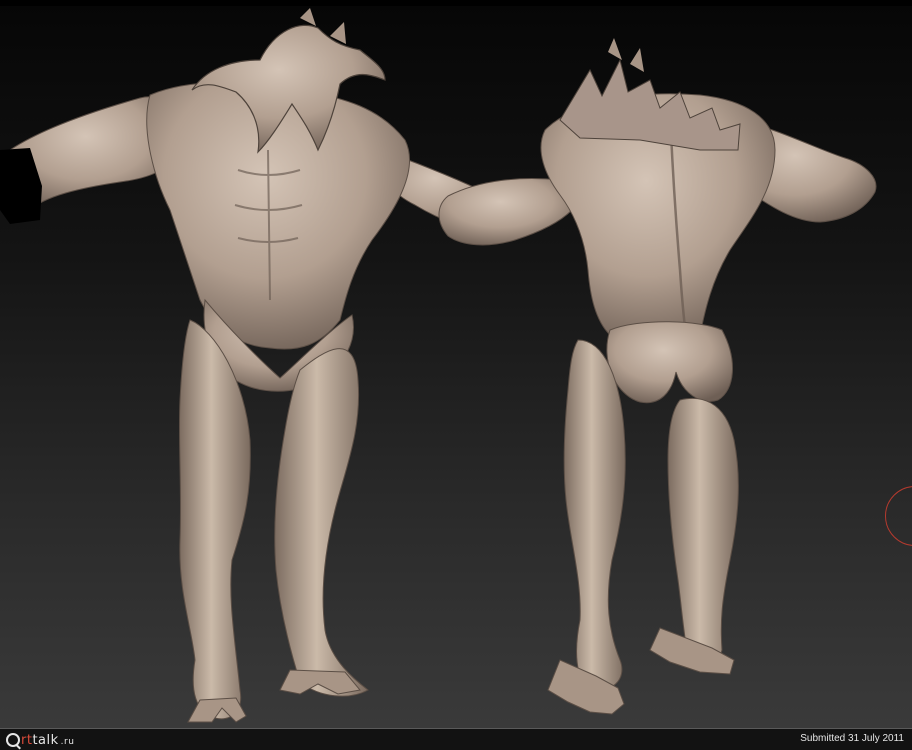 The image size is (912, 750). What do you see at coordinates (27, 740) in the screenshot?
I see `logo-text-accent: rt` at bounding box center [27, 740].